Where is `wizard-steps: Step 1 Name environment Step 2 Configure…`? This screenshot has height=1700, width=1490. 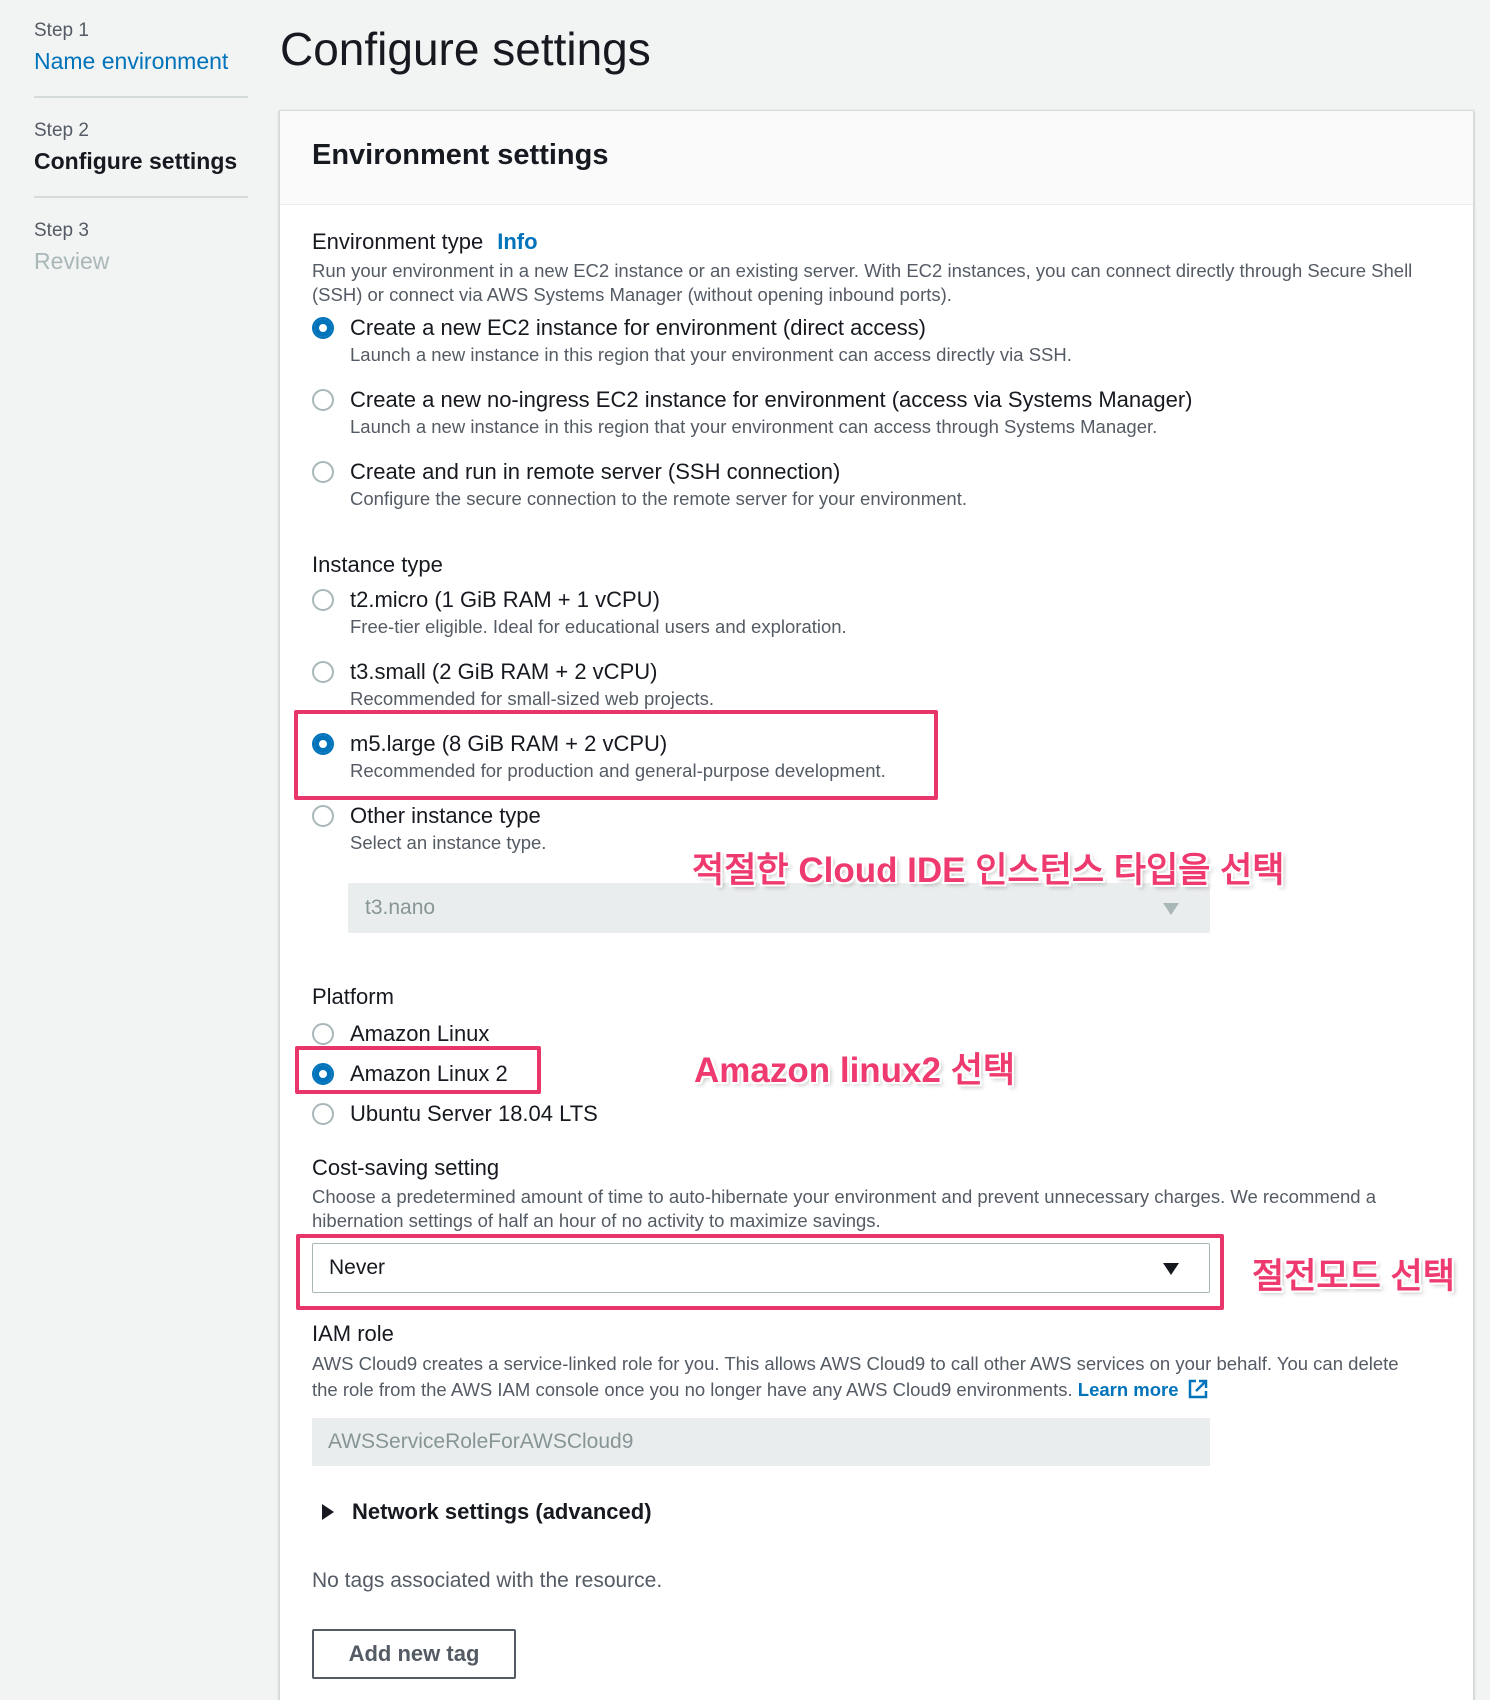 wizard-steps: Step 1 Name environment Step 2 Configure… is located at coordinates (141, 167).